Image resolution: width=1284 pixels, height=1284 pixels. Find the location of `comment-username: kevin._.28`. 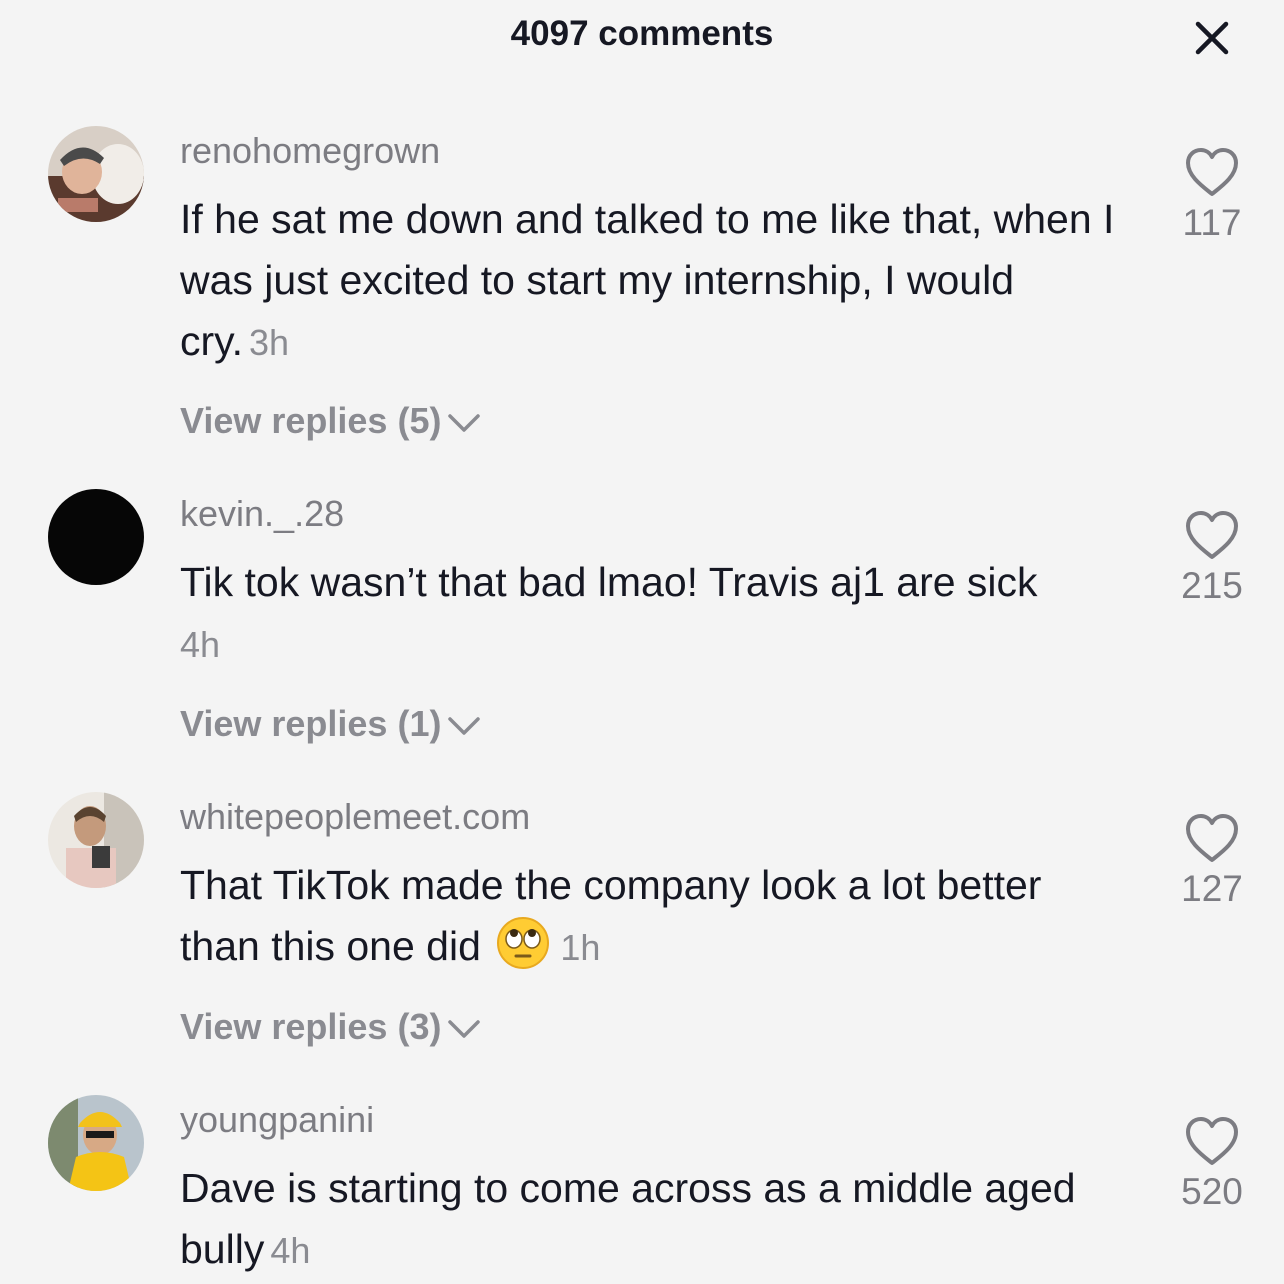

comment-username: kevin._.28 is located at coordinates (262, 514).